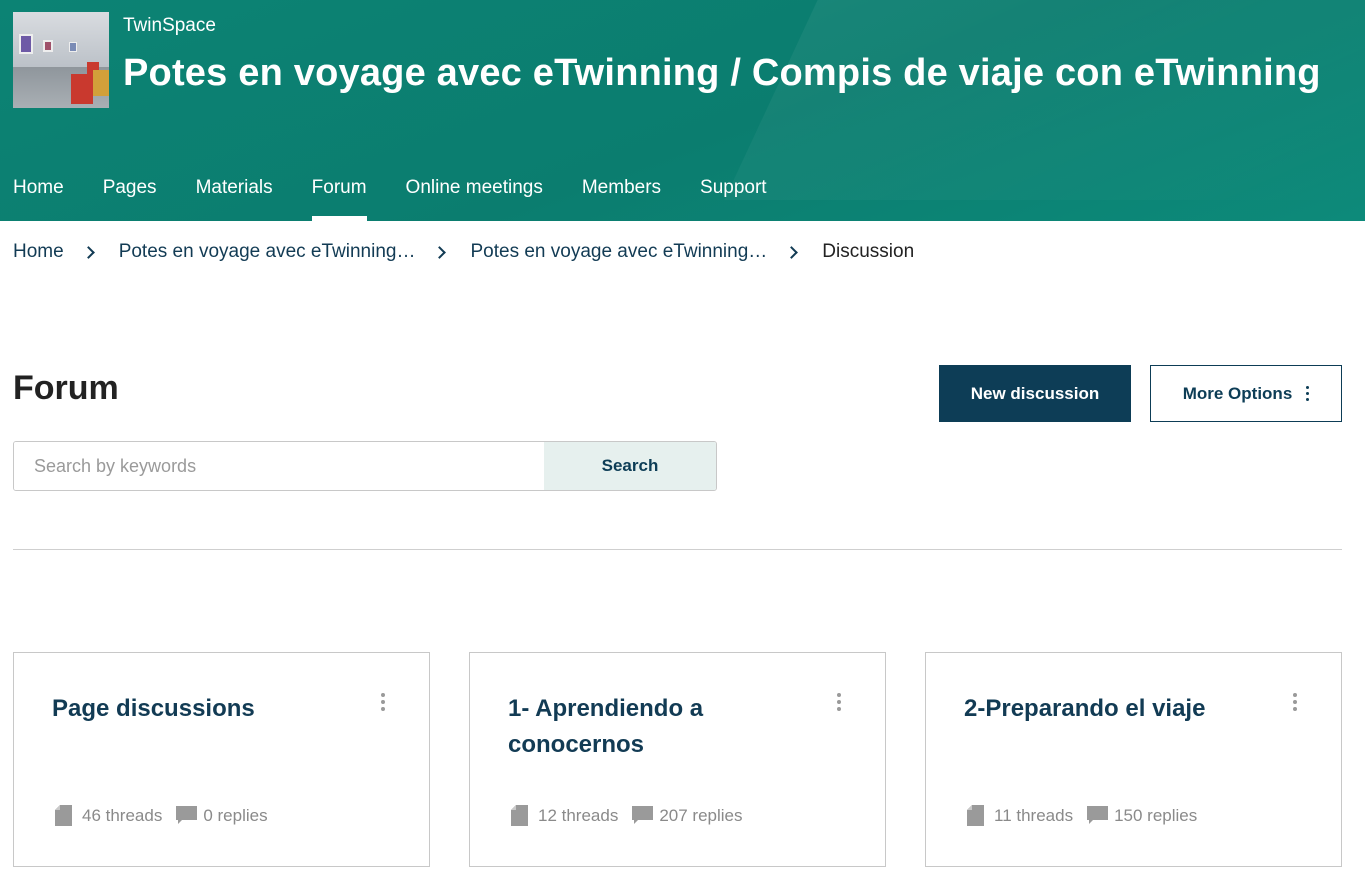 This screenshot has width=1365, height=888. What do you see at coordinates (235, 815) in the screenshot?
I see `reply-count: 0 replies` at bounding box center [235, 815].